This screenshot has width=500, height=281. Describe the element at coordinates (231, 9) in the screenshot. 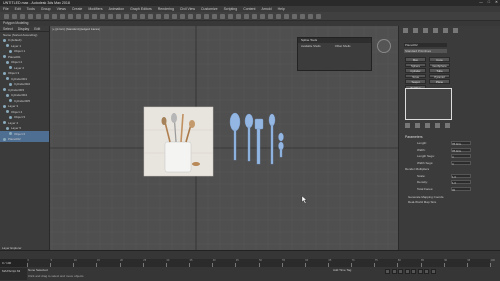

I see `menu-scripting: Scripting` at that location.